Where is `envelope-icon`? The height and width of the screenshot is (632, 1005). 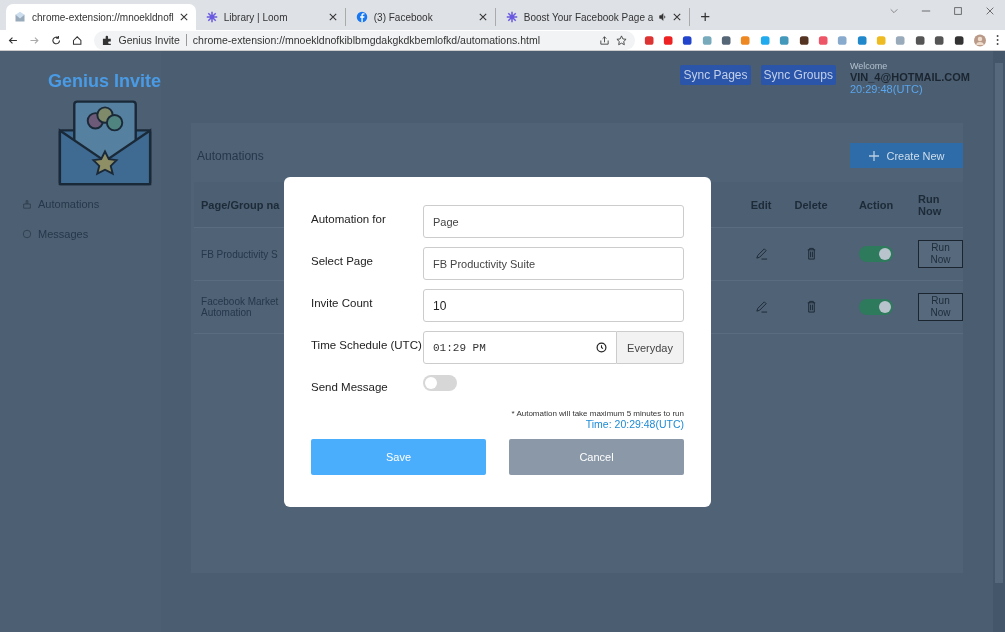 envelope-icon is located at coordinates (20, 17).